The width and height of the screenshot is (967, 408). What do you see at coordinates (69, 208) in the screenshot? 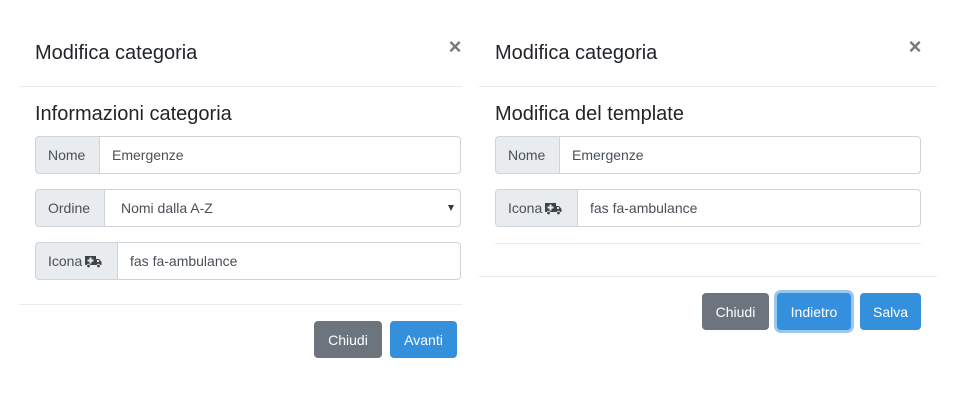
I see `order-label: Ordine` at bounding box center [69, 208].